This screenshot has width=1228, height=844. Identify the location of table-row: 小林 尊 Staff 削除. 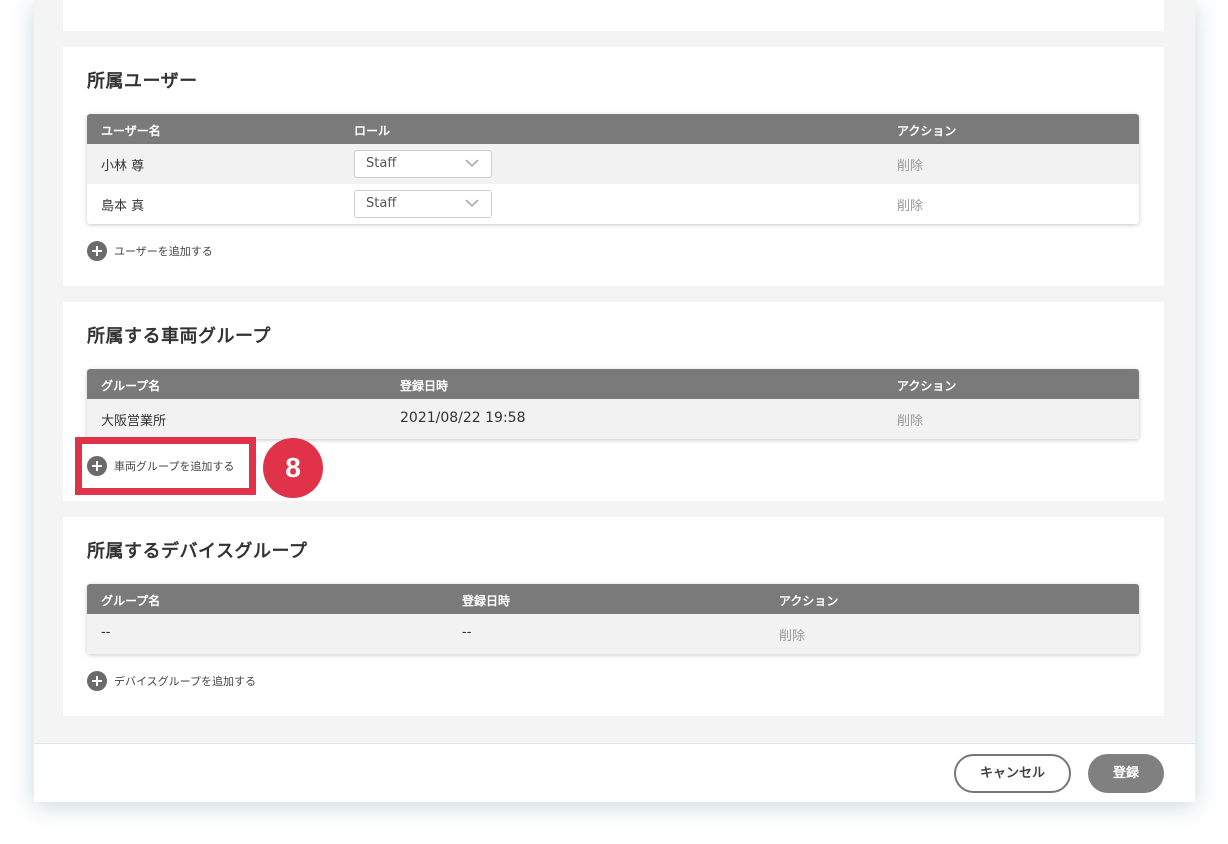
(613, 164).